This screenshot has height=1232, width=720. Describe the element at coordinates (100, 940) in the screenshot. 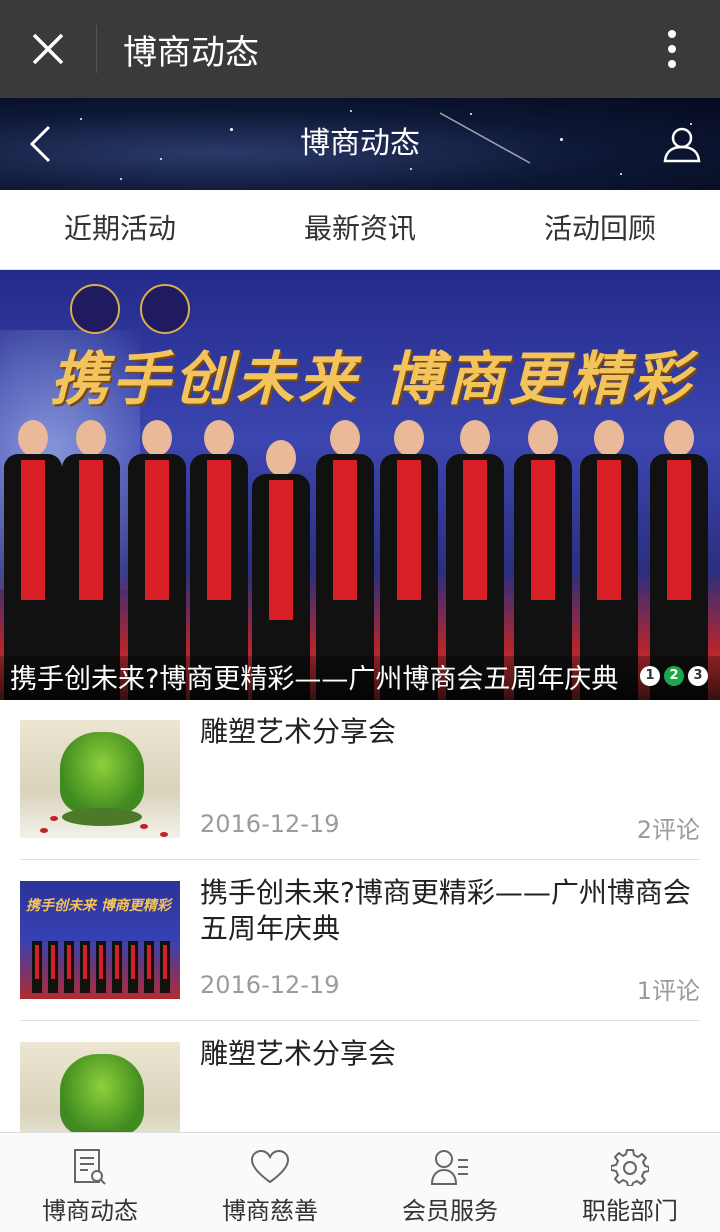

I see `article-thumbnail: 携手创未来 博商更精彩` at that location.